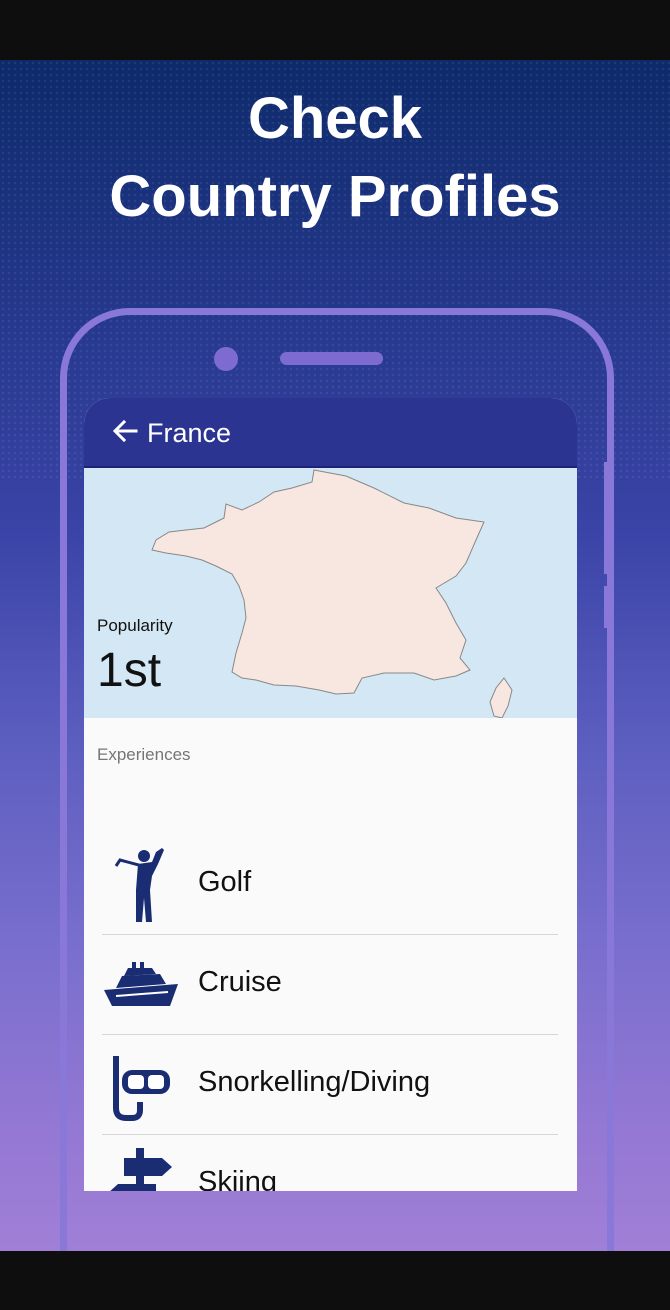  Describe the element at coordinates (141, 1085) in the screenshot. I see `snorkel-mask-icon` at that location.